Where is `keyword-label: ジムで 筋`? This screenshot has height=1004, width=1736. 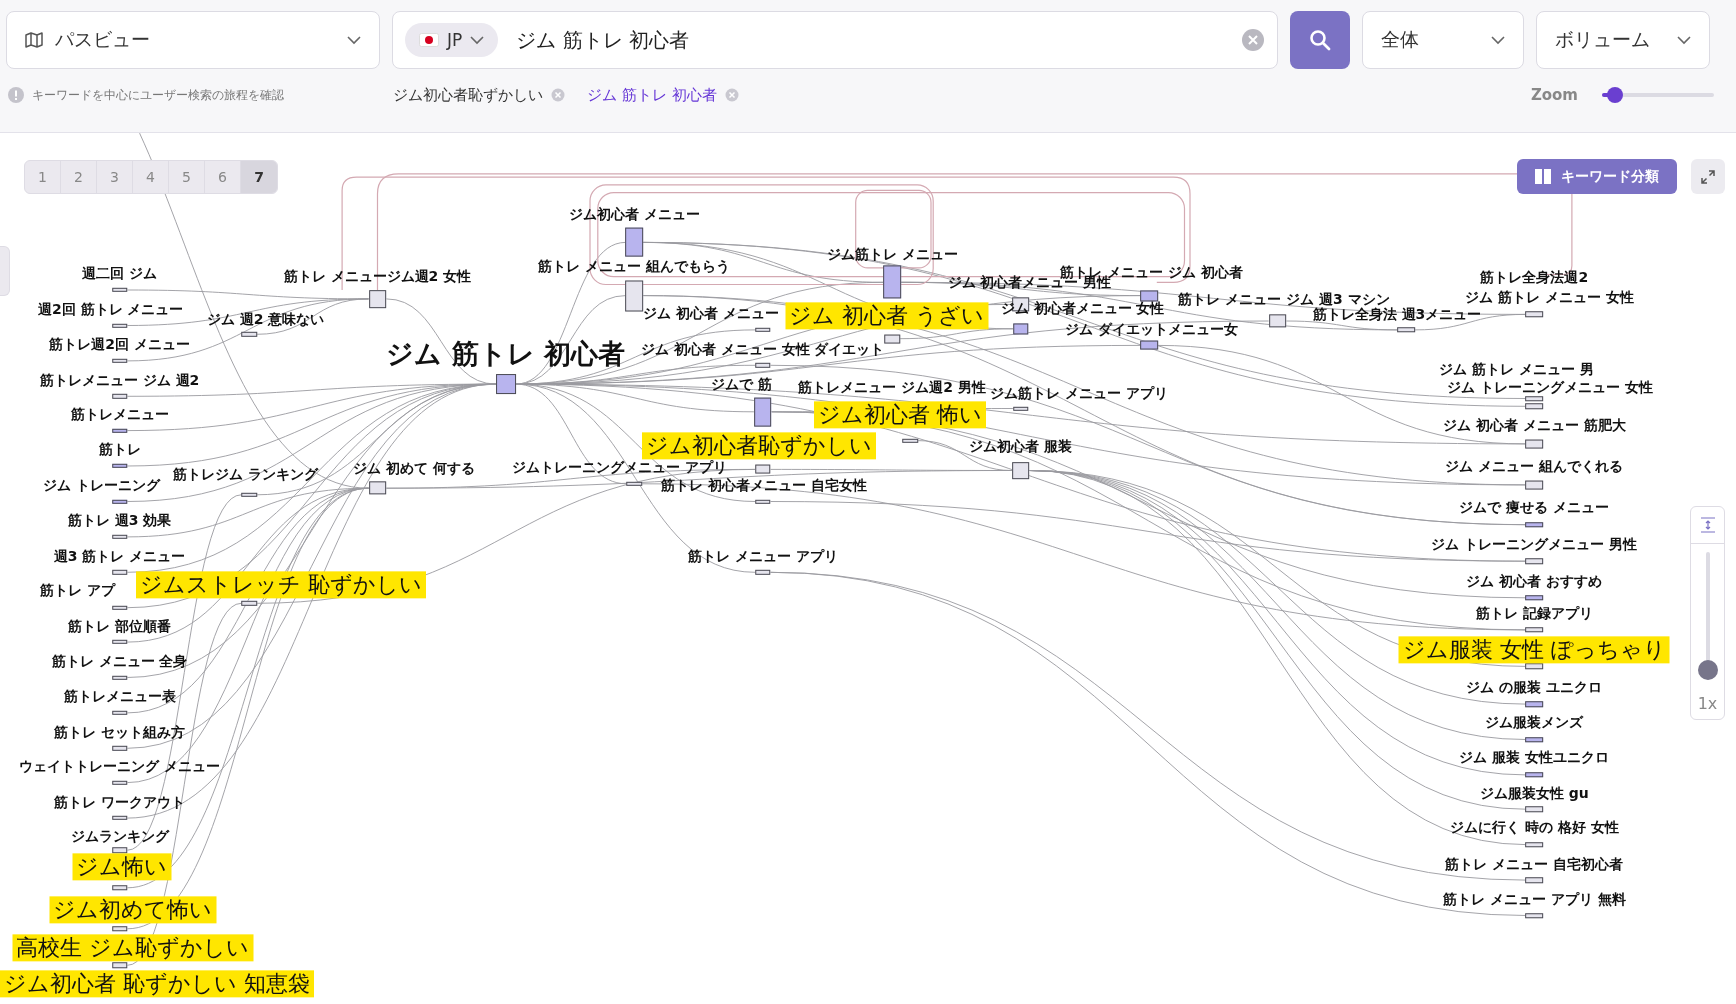 keyword-label: ジムで 筋 is located at coordinates (742, 384).